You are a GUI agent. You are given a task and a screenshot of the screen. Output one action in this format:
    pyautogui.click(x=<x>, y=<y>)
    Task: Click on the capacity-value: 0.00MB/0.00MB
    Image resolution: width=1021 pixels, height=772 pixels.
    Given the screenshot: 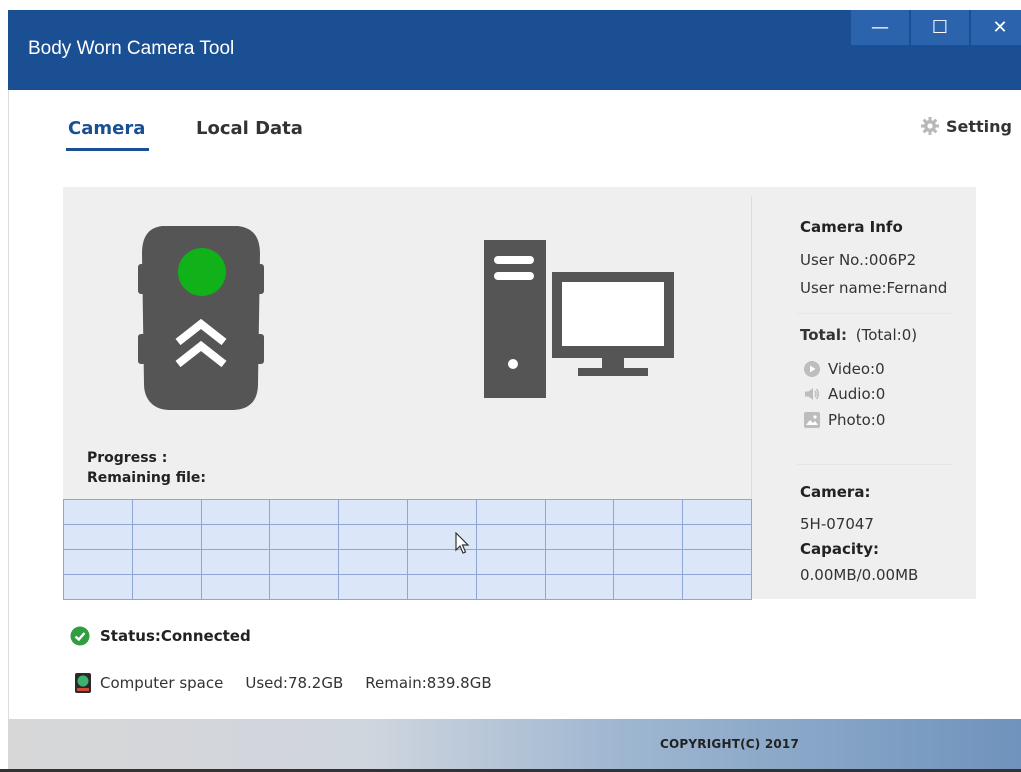 What is the action you would take?
    pyautogui.click(x=859, y=575)
    